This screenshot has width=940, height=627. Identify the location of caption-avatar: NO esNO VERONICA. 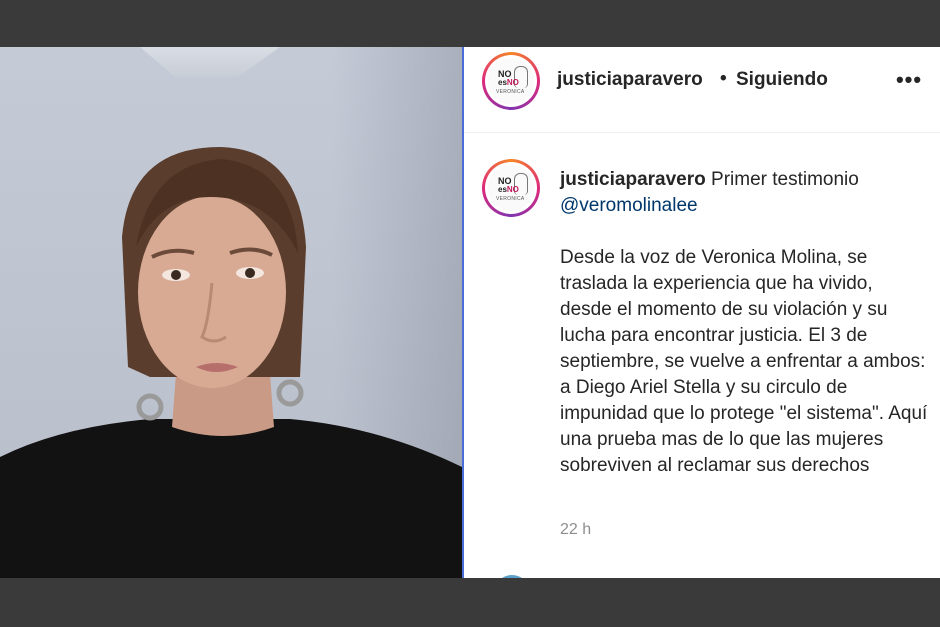
(511, 188).